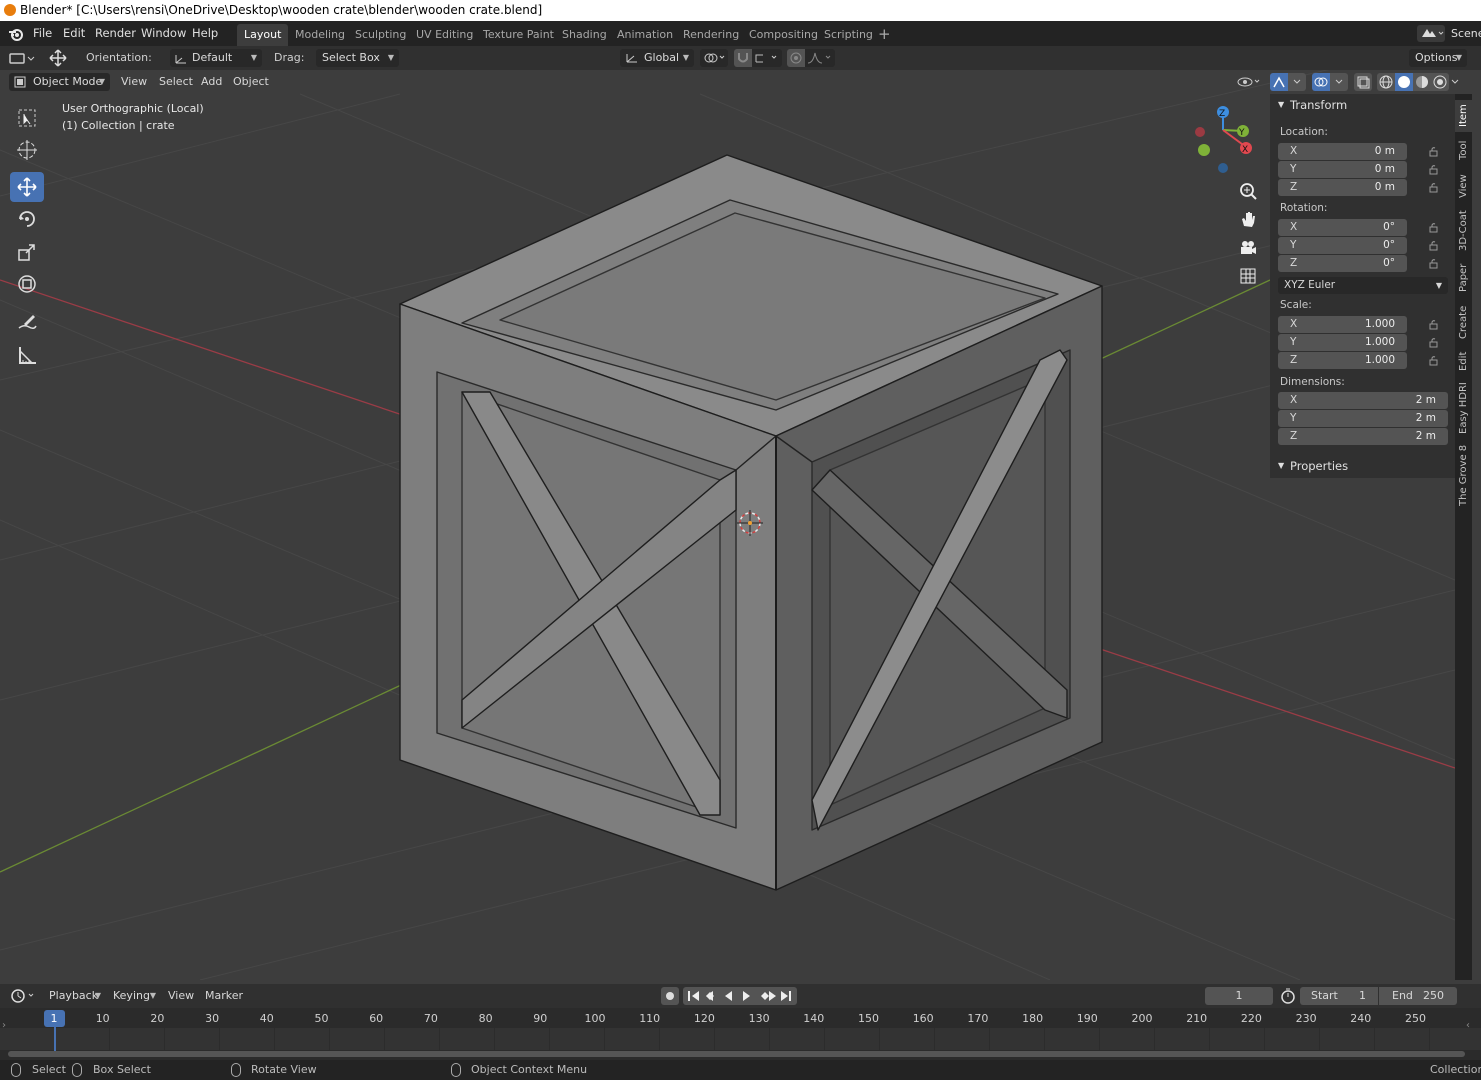 The width and height of the screenshot is (1481, 1080). I want to click on preview-range-icon, so click(1288, 996).